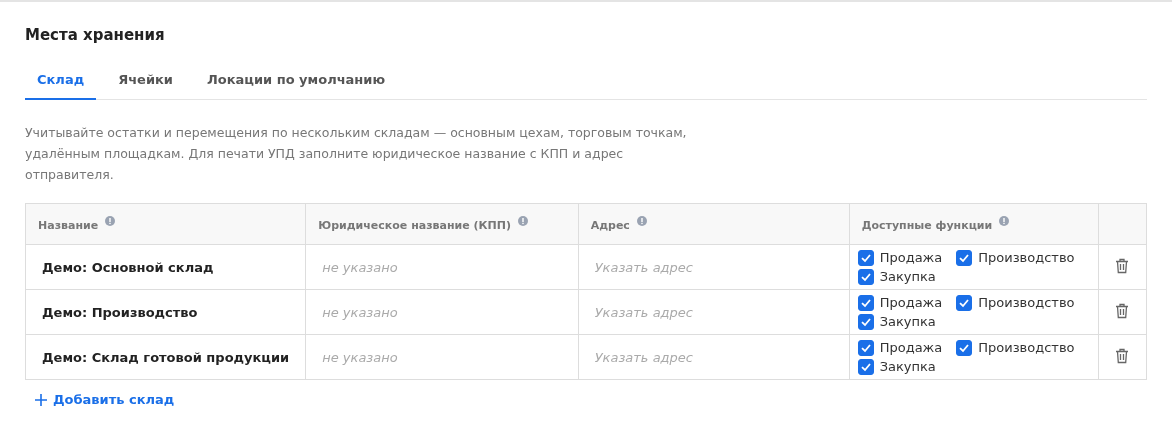 This screenshot has height=445, width=1172. Describe the element at coordinates (356, 154) in the screenshot. I see `description-text: Учитывайте остатки и перемещения по нескольким складам — основным цехам, торговым точкам, удалённым площадкам. Для печати УПД заполните юридическое название с КПП и адрес отправителя.` at that location.